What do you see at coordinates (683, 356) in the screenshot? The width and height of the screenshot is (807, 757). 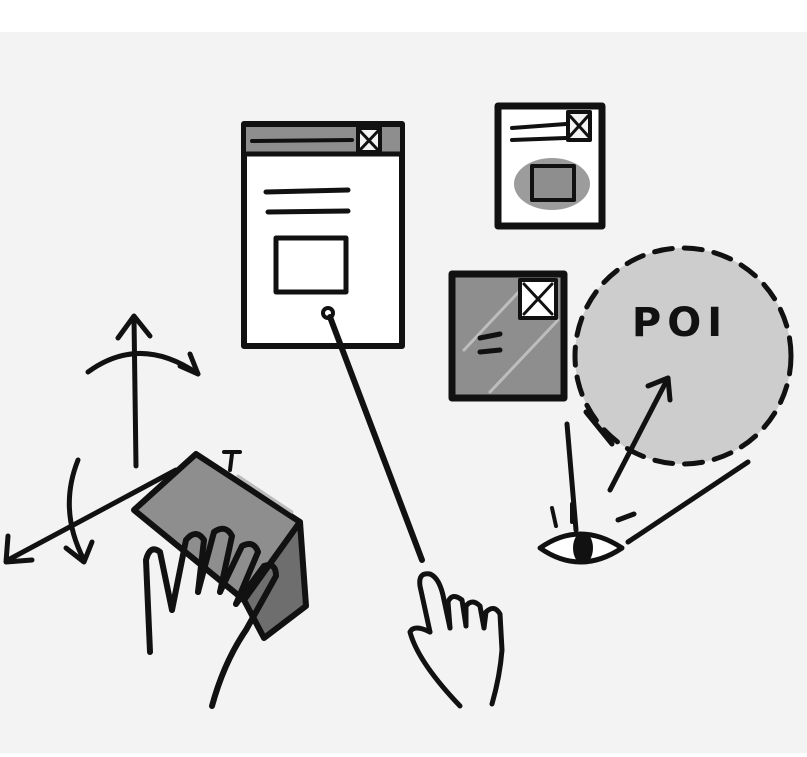 I see `poi-bubble: POI` at bounding box center [683, 356].